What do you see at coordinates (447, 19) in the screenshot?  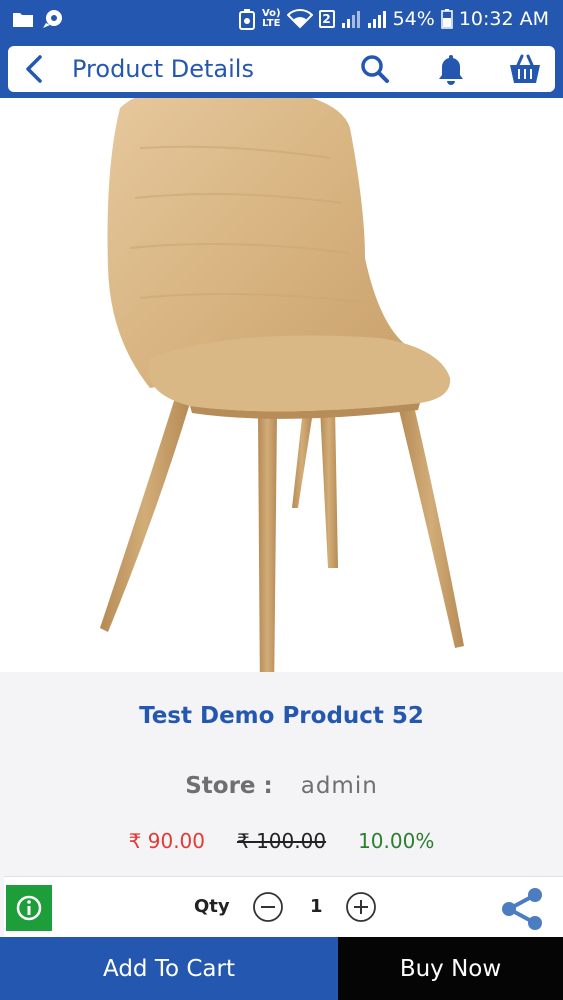 I see `battery-icon` at bounding box center [447, 19].